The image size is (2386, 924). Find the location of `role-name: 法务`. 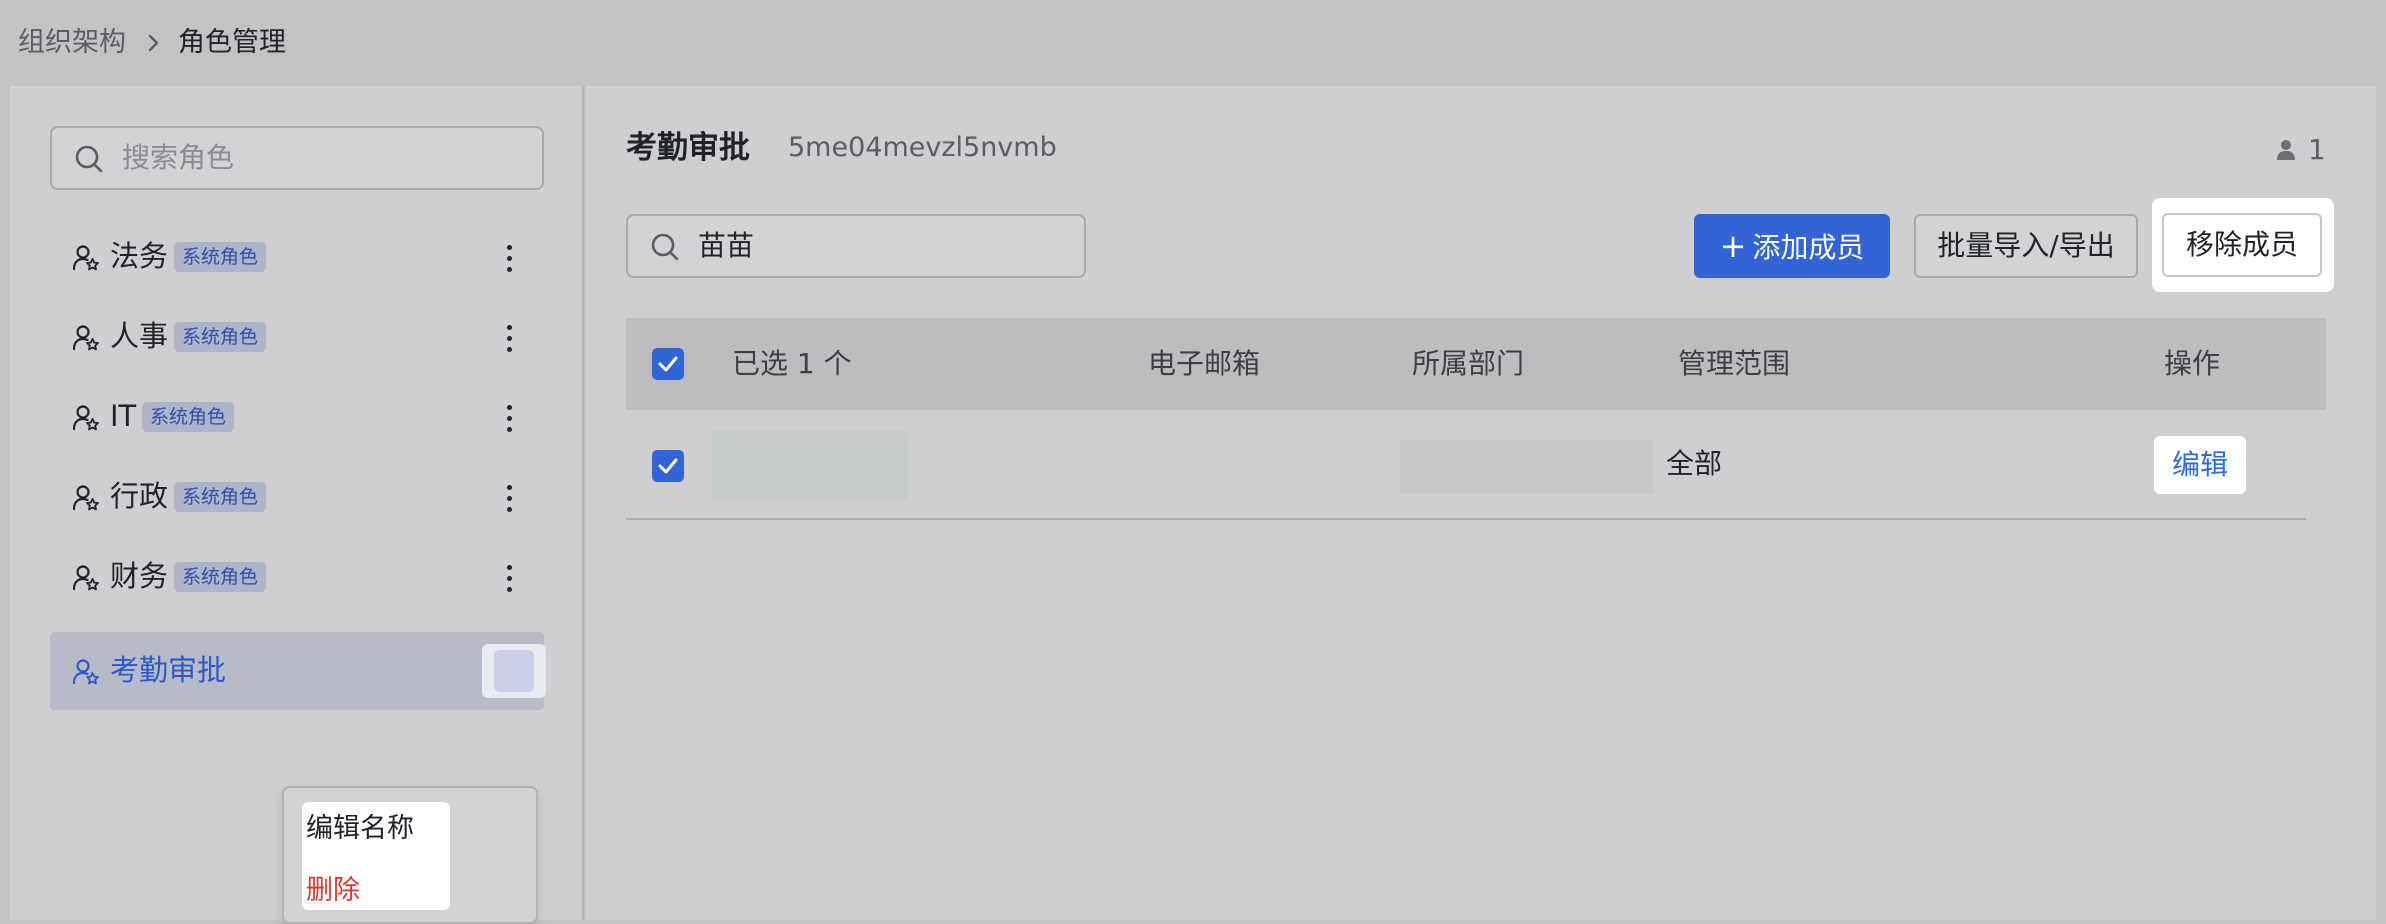

role-name: 法务 is located at coordinates (139, 256).